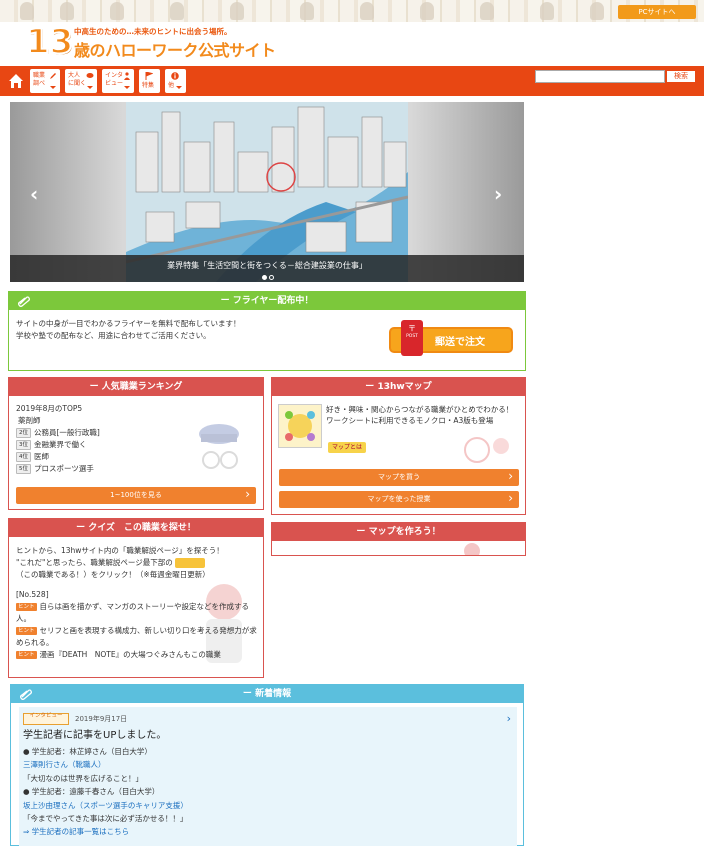 Image resolution: width=704 pixels, height=846 pixels. Describe the element at coordinates (58, 433) in the screenshot. I see `ranking-item-2: 2位 公務員[一般行政職]` at that location.